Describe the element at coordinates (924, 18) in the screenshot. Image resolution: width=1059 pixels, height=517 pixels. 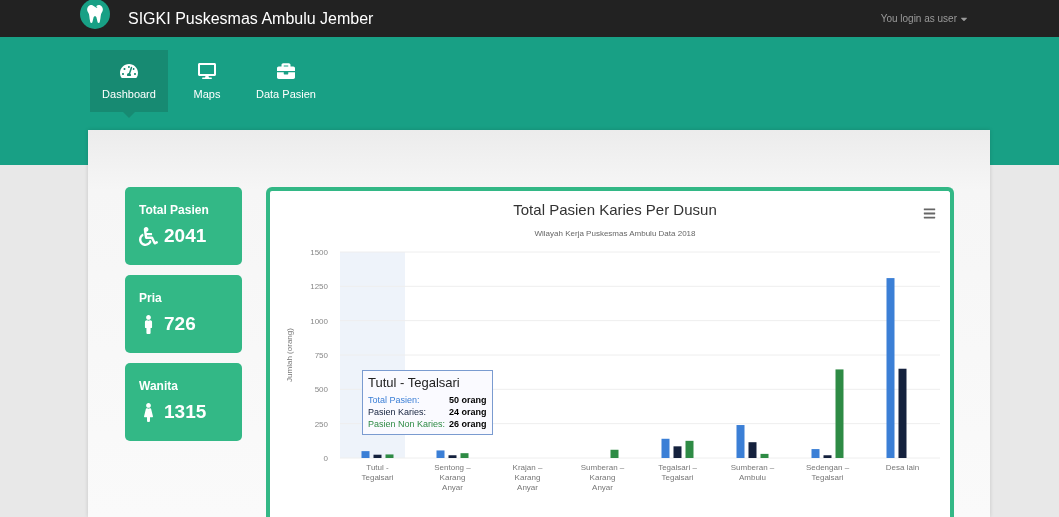
I see `user-menu: You login as user` at that location.